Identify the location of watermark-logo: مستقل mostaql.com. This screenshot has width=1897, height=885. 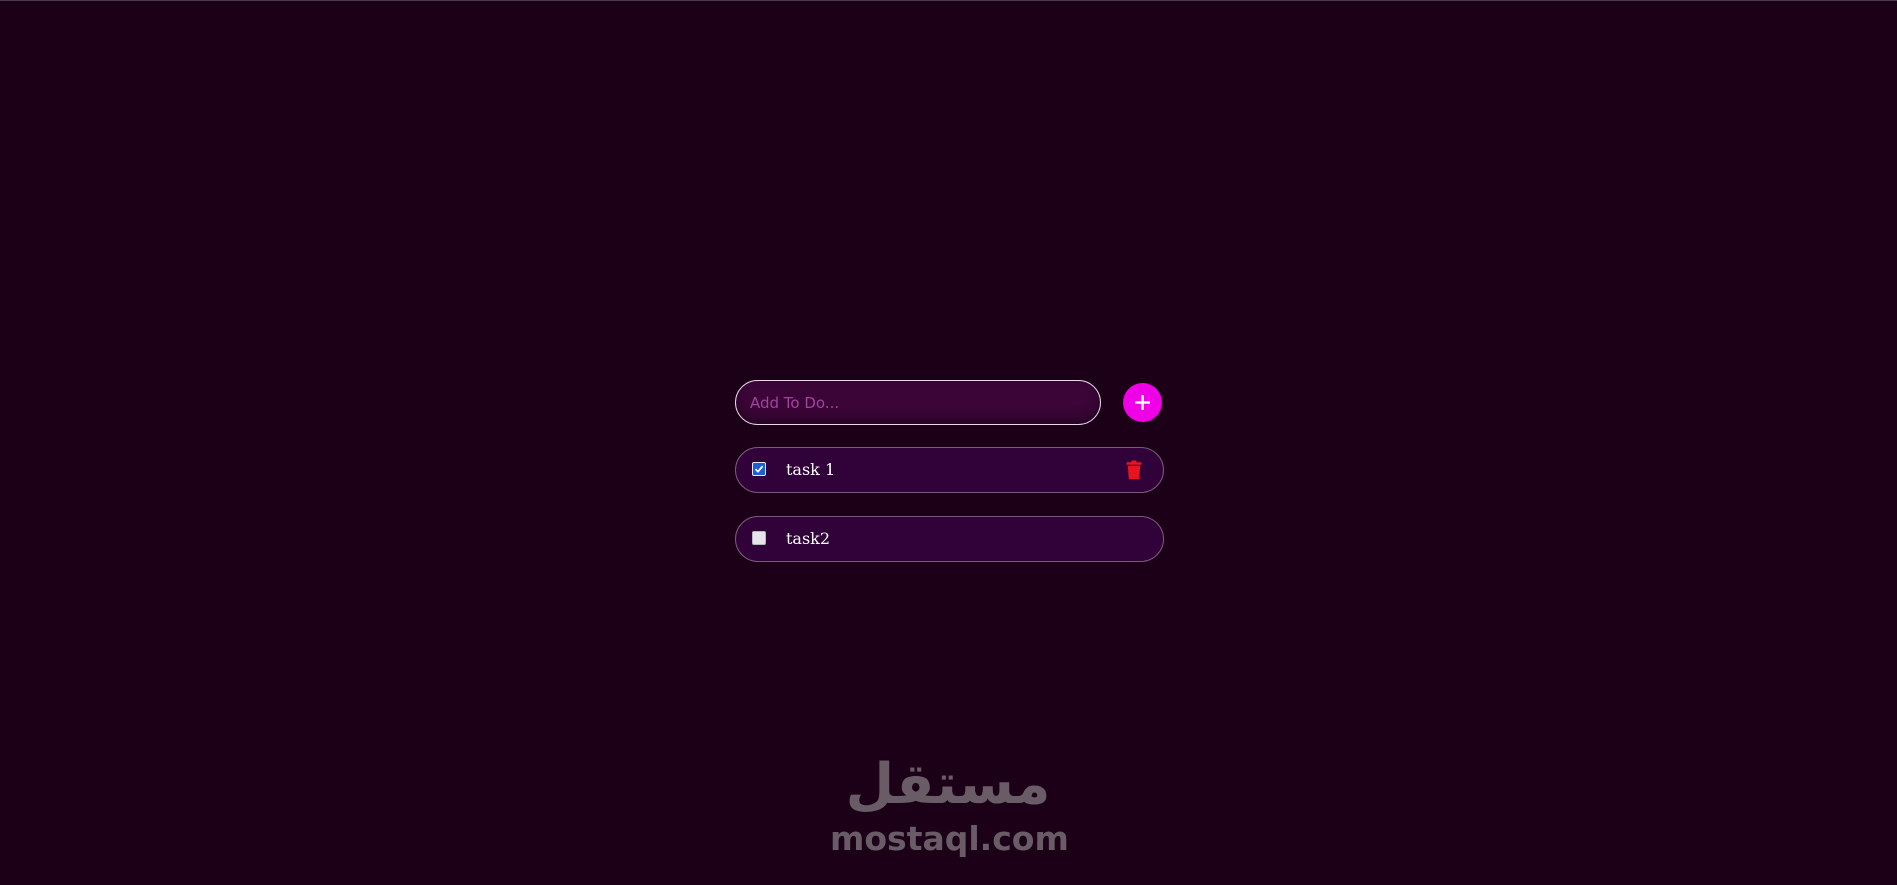
(949, 805).